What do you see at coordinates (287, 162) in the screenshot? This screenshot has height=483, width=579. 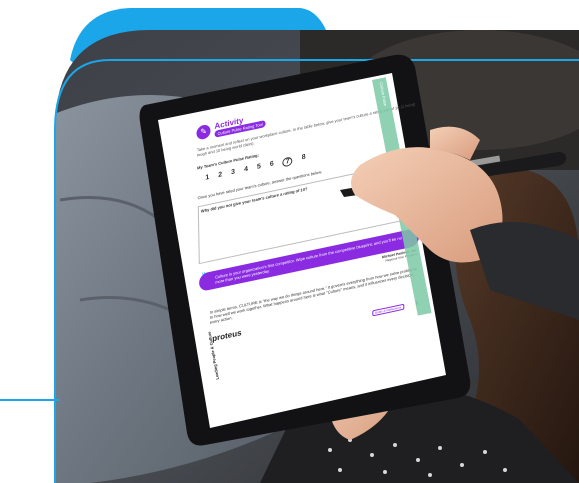 I see `rating-option-selected: 7` at bounding box center [287, 162].